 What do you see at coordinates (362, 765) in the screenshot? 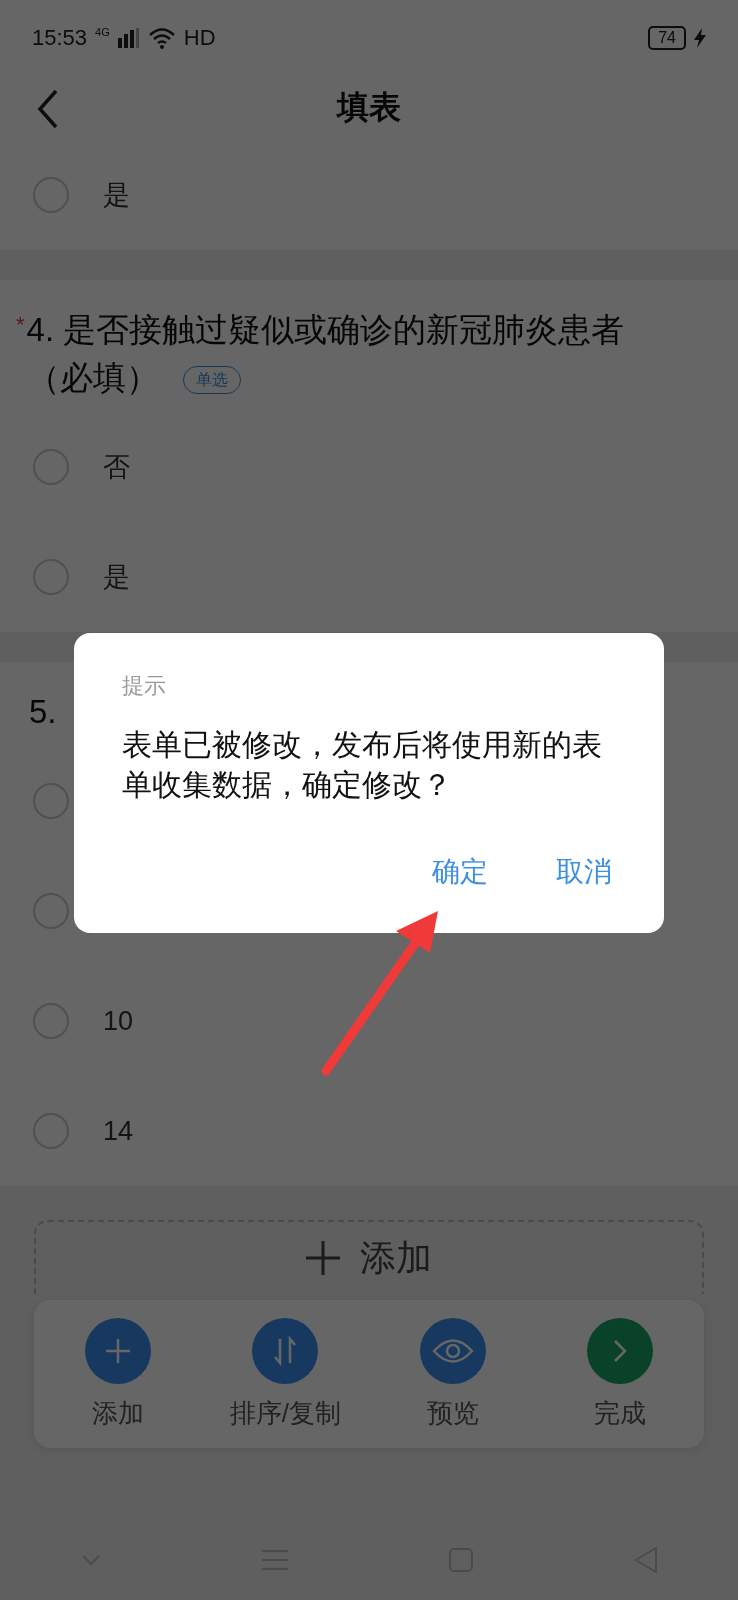
I see `dialog-message: 表单已被修改，发布后将使用新的表单收集数据，确定修改？` at bounding box center [362, 765].